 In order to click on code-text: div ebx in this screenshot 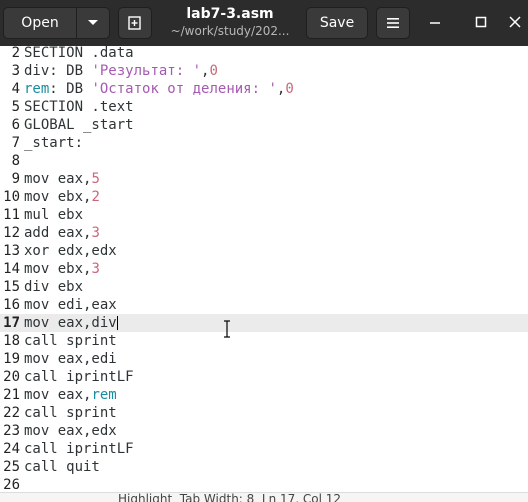, I will do `click(51, 287)`.